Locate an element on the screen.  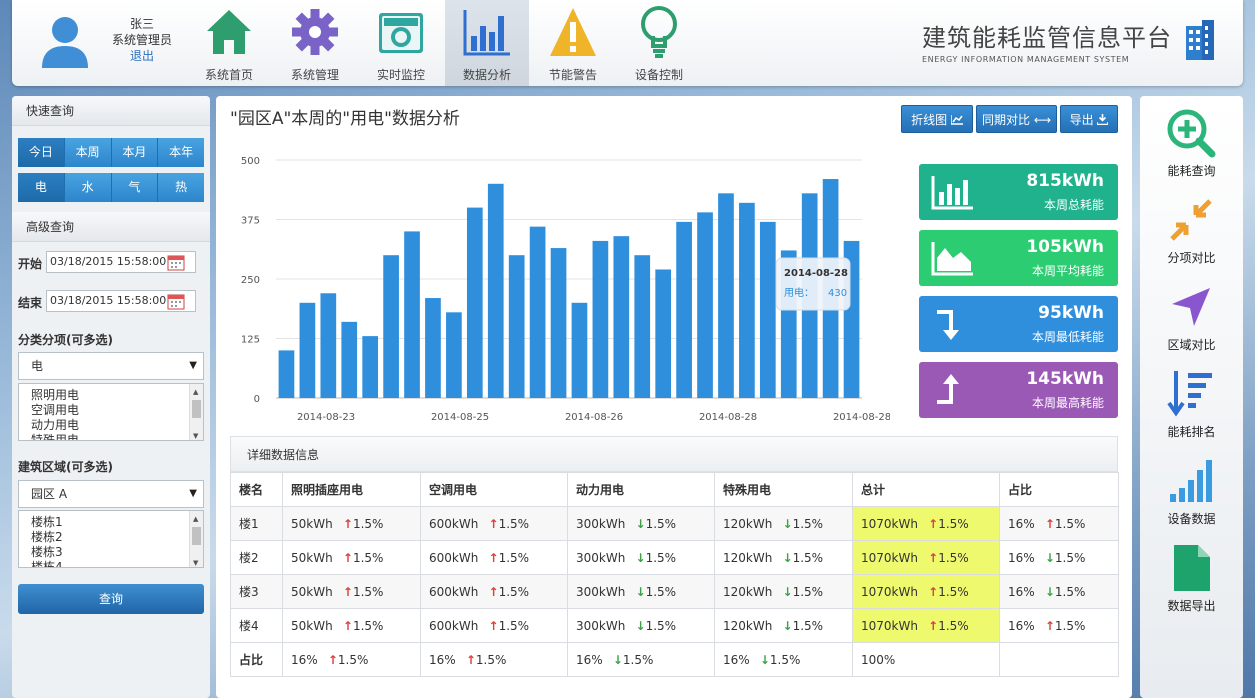
export-button: 导出 is located at coordinates (1089, 119).